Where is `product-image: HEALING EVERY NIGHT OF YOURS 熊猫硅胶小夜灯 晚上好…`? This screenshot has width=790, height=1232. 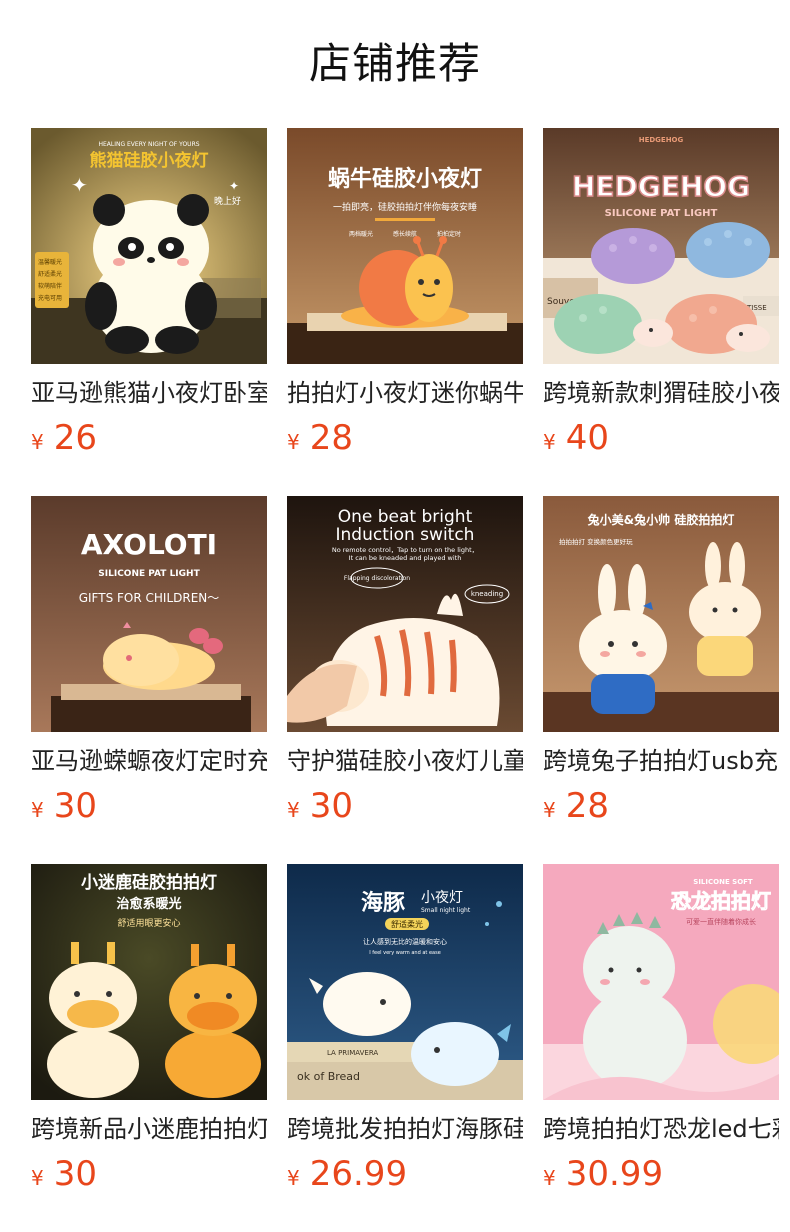 product-image: HEALING EVERY NIGHT OF YOURS 熊猫硅胶小夜灯 晚上好… is located at coordinates (149, 246).